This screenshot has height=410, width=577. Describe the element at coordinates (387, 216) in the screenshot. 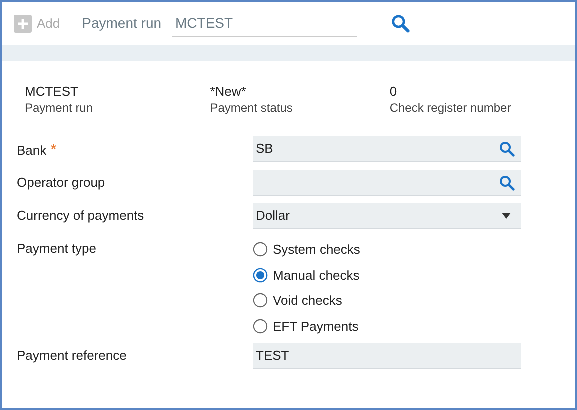

I see `dropdown: Dollar` at that location.